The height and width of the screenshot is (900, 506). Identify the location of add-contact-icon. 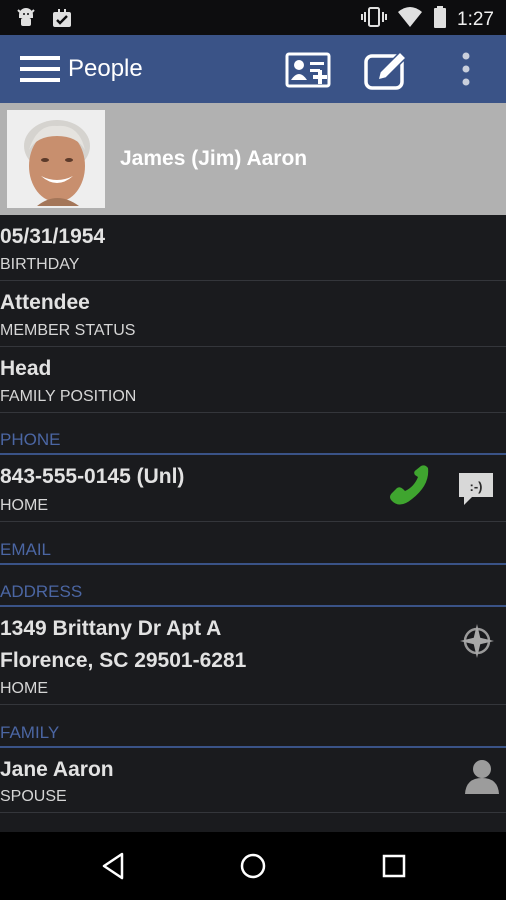
(309, 74).